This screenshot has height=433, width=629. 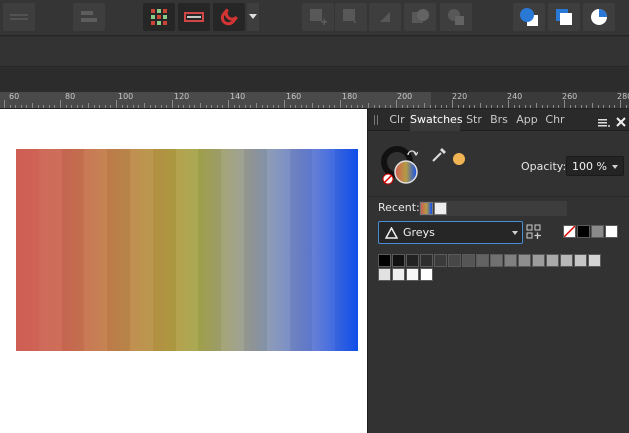 I want to click on tab-brushes: Brs, so click(x=499, y=120).